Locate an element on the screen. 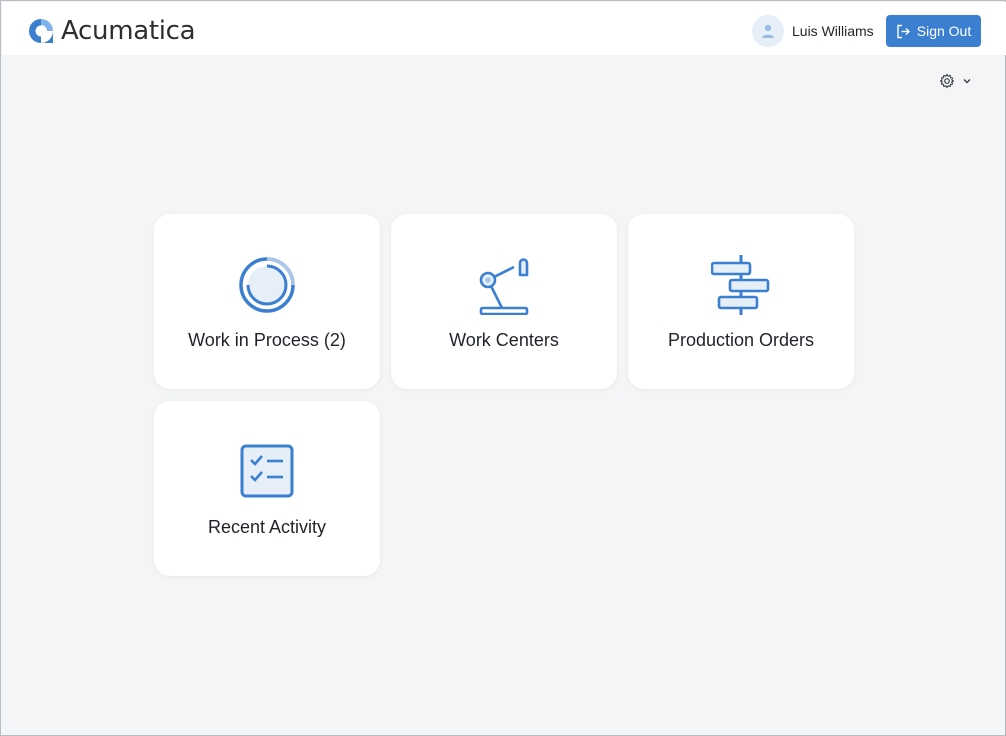  tile-recent-activity: Recent Activity is located at coordinates (267, 488).